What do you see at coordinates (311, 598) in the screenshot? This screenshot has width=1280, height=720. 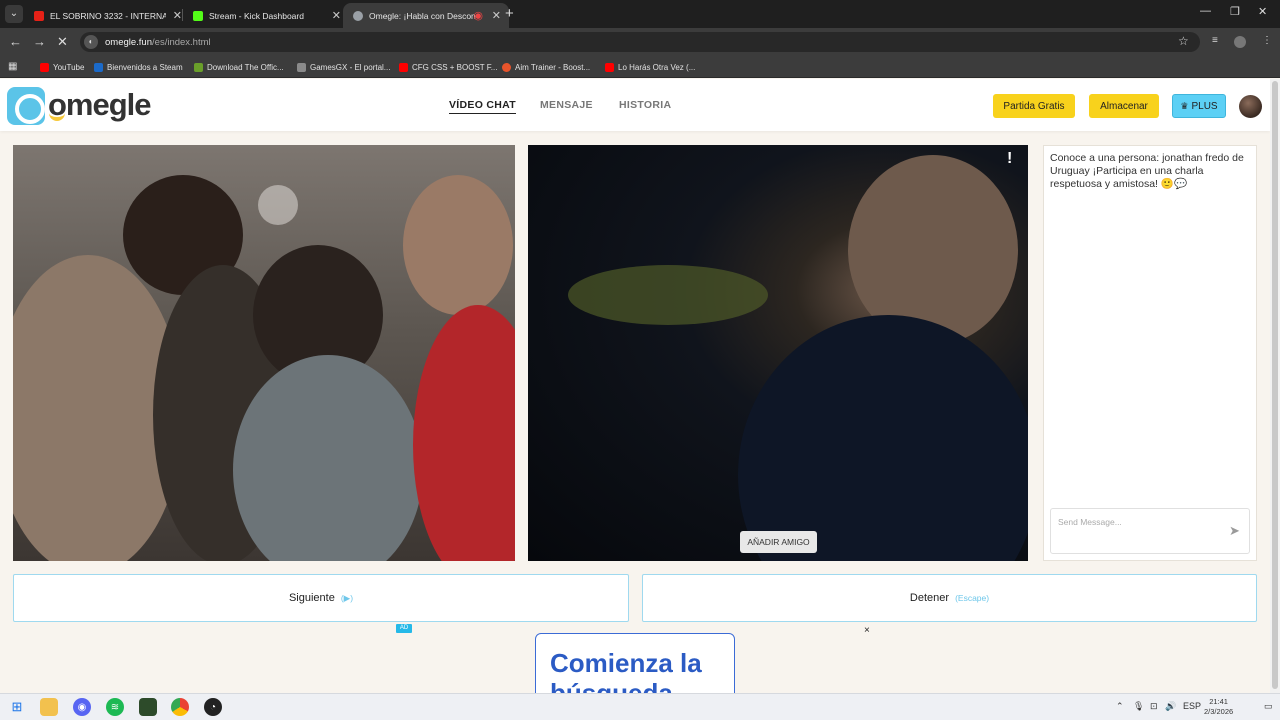 I see `next-label: Siguiente` at bounding box center [311, 598].